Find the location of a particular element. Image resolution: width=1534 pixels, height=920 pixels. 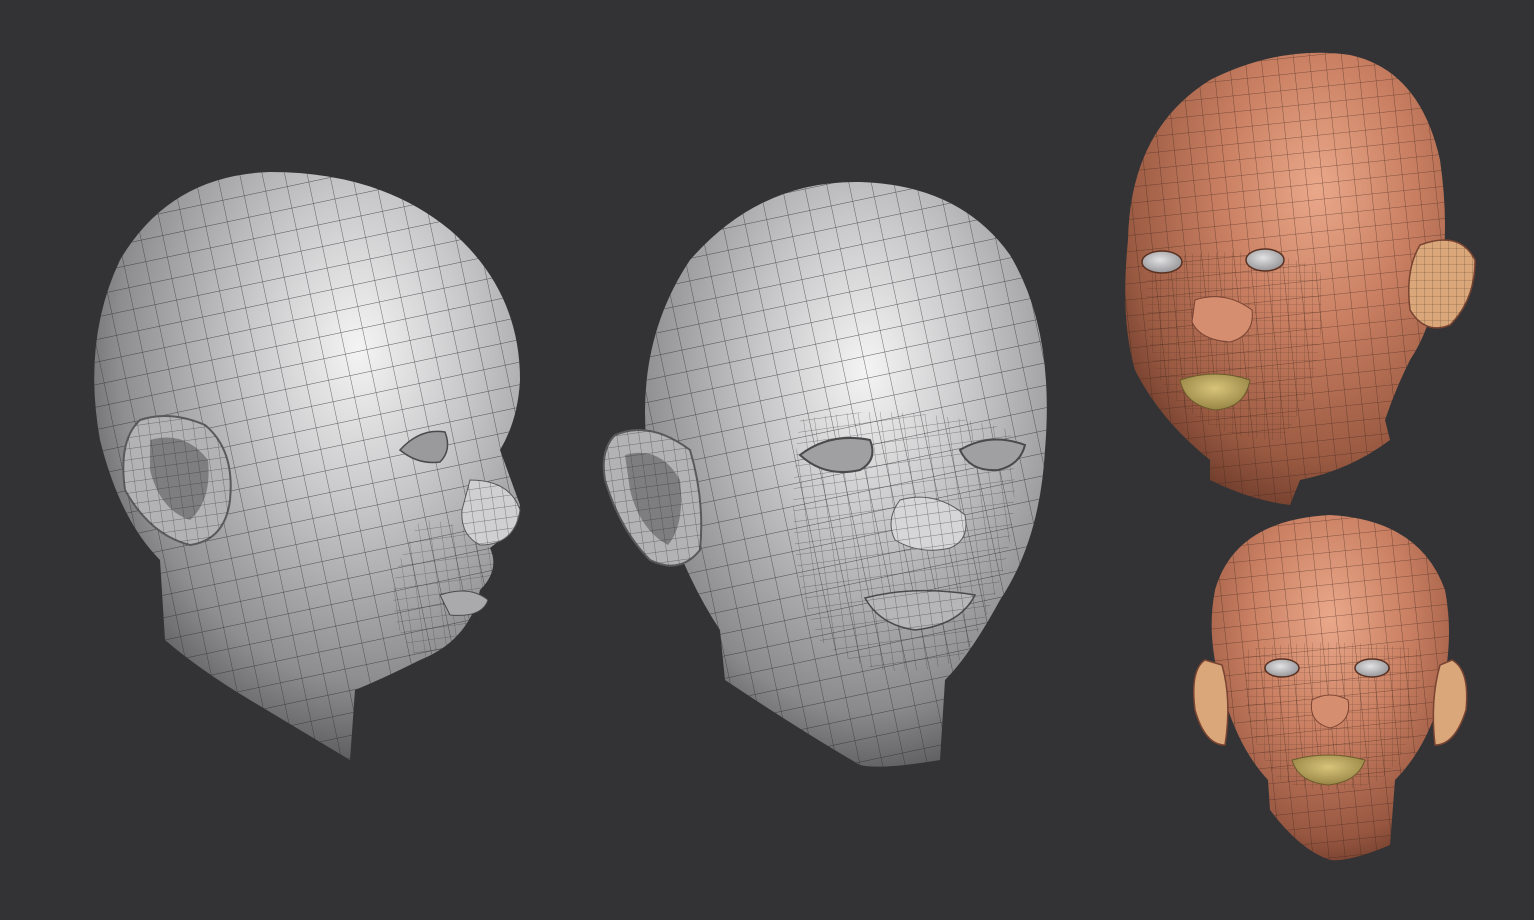

right-ear is located at coordinates (1450, 702).